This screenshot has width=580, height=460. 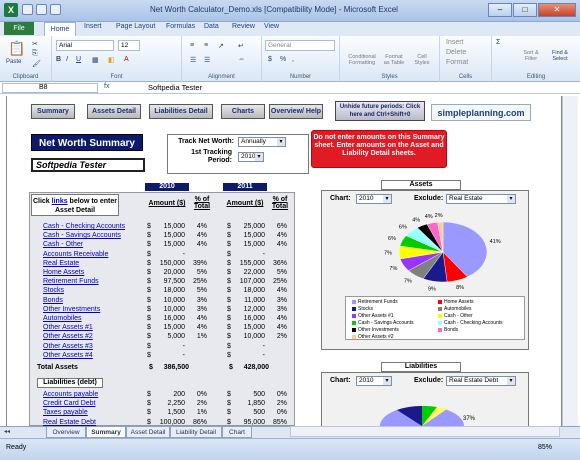 What do you see at coordinates (68, 346) in the screenshot?
I see `row-link: Other Assets #3` at bounding box center [68, 346].